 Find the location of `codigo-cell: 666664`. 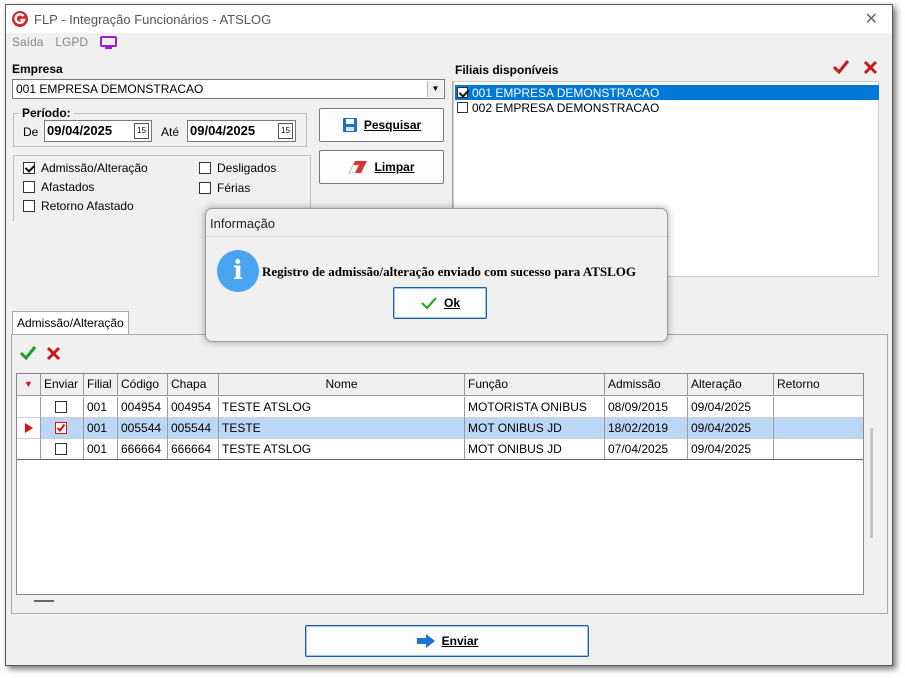

codigo-cell: 666664 is located at coordinates (143, 449).